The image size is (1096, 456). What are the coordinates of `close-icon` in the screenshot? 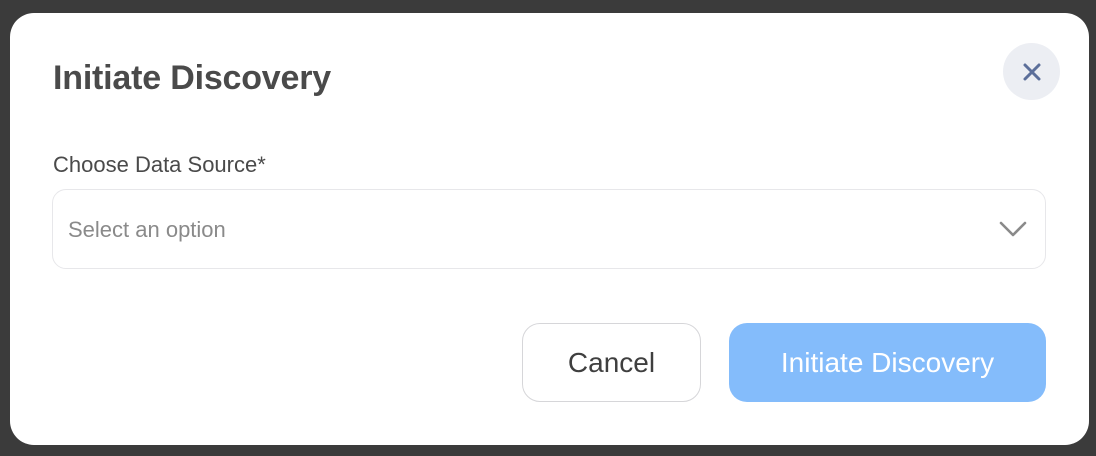 It's located at (1031, 71).